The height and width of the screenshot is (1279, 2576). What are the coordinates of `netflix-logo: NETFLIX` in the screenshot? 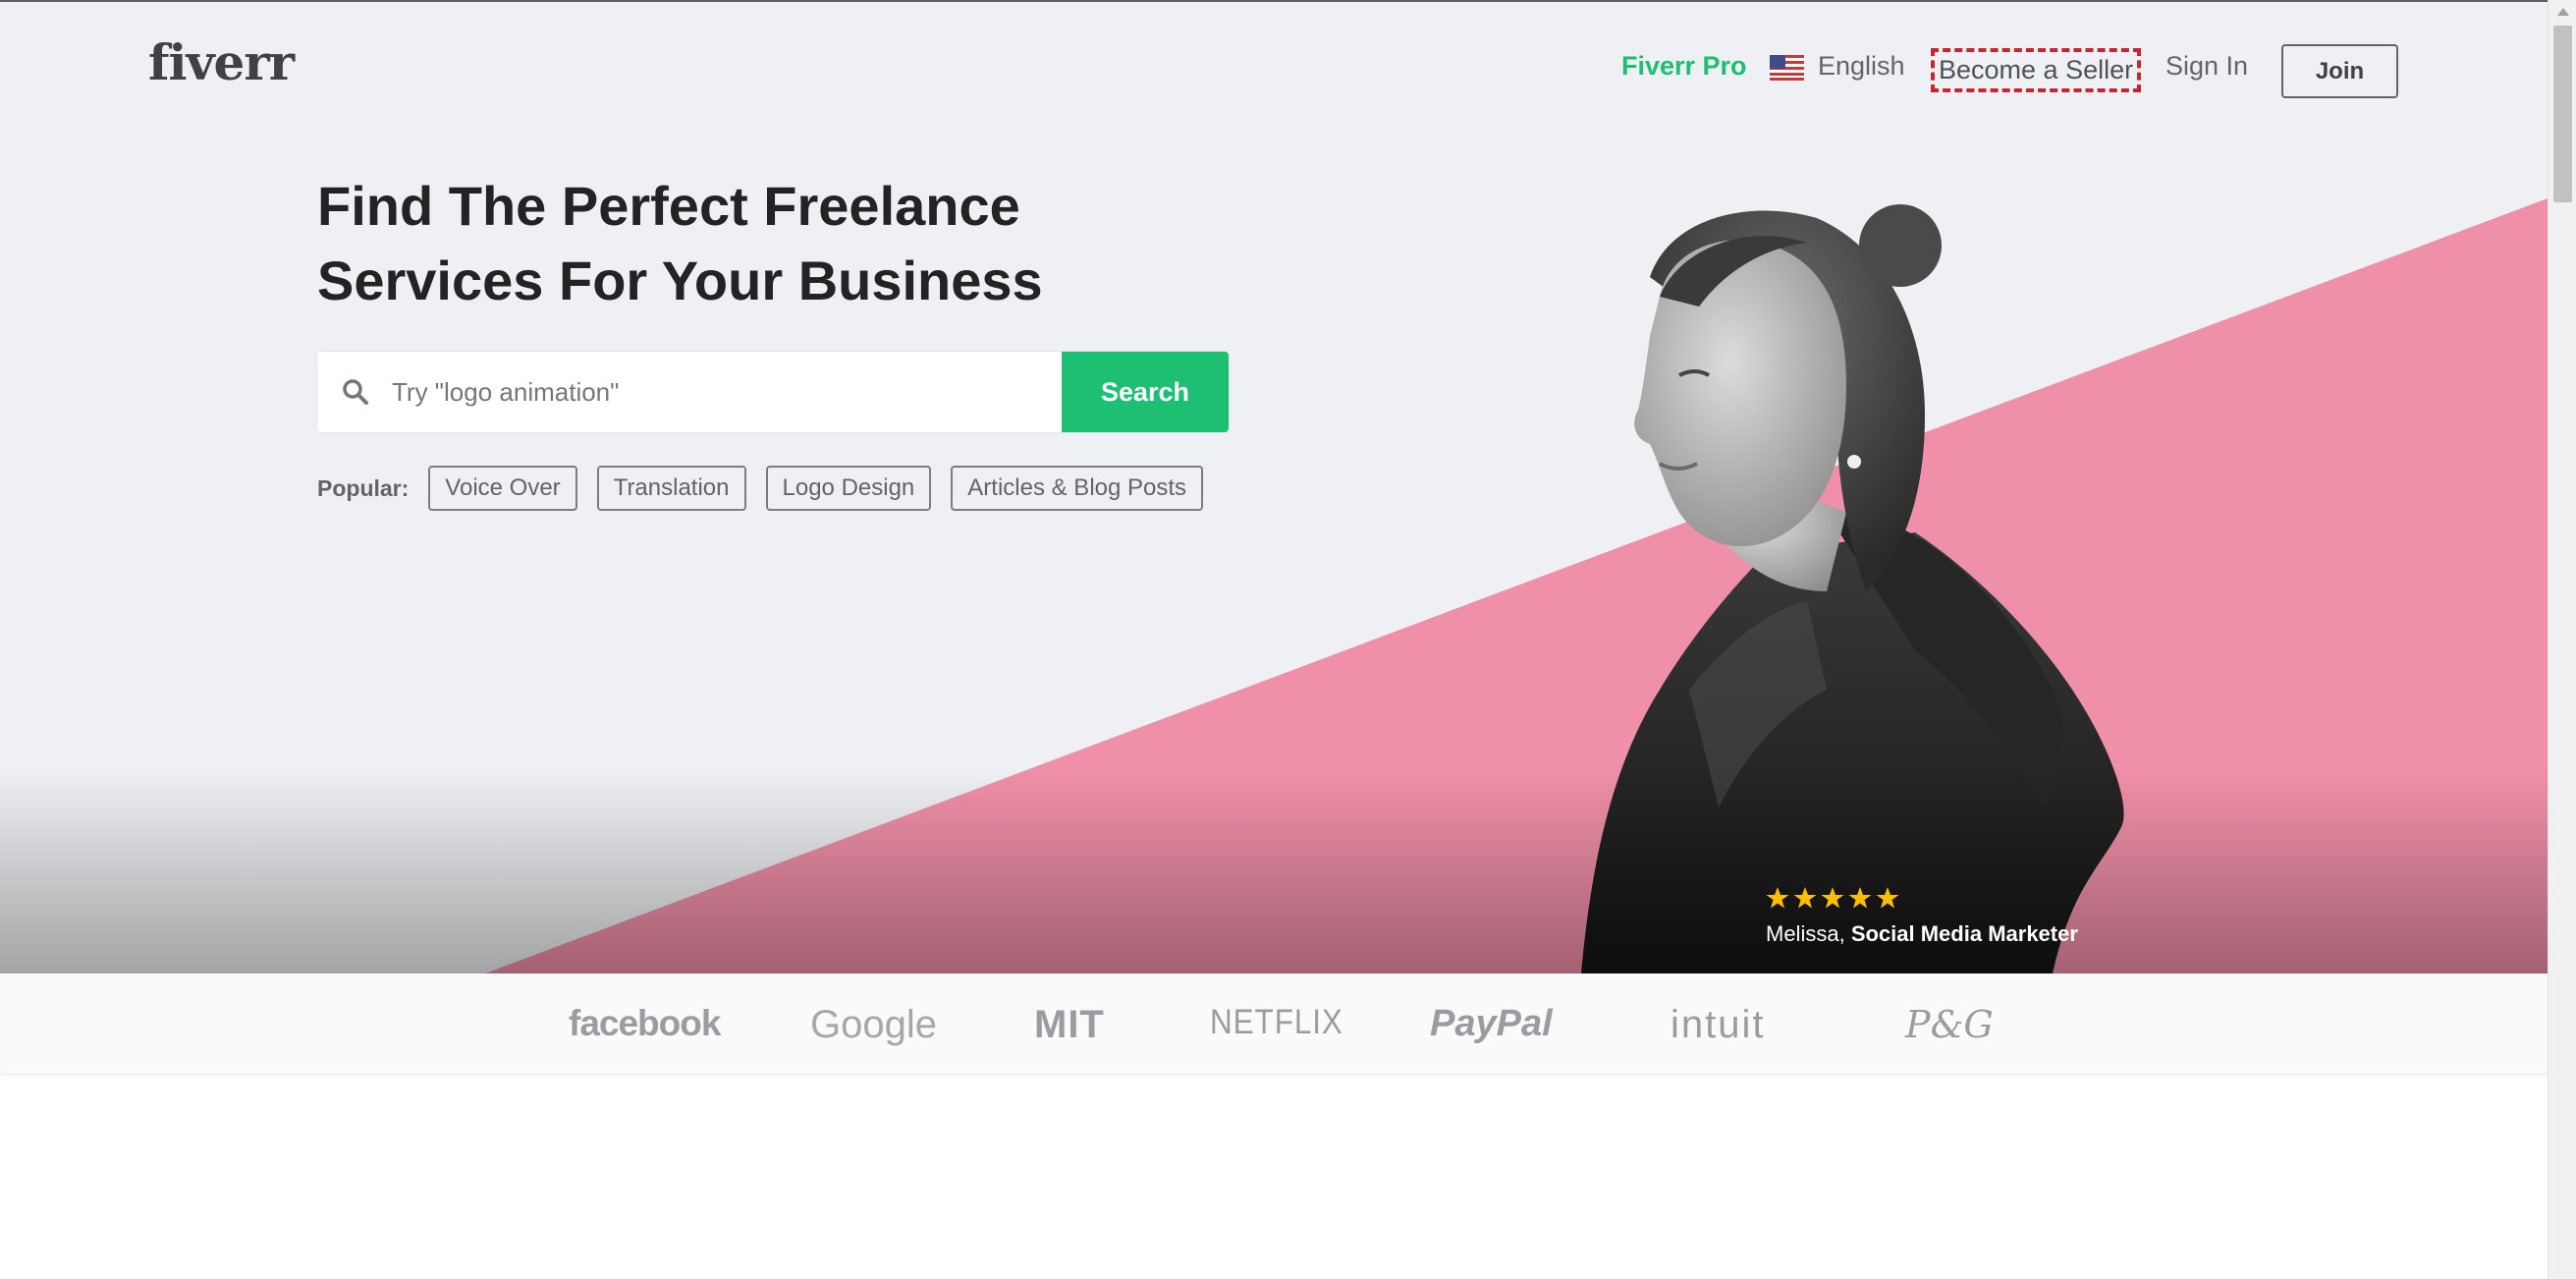 It's located at (1276, 1022).